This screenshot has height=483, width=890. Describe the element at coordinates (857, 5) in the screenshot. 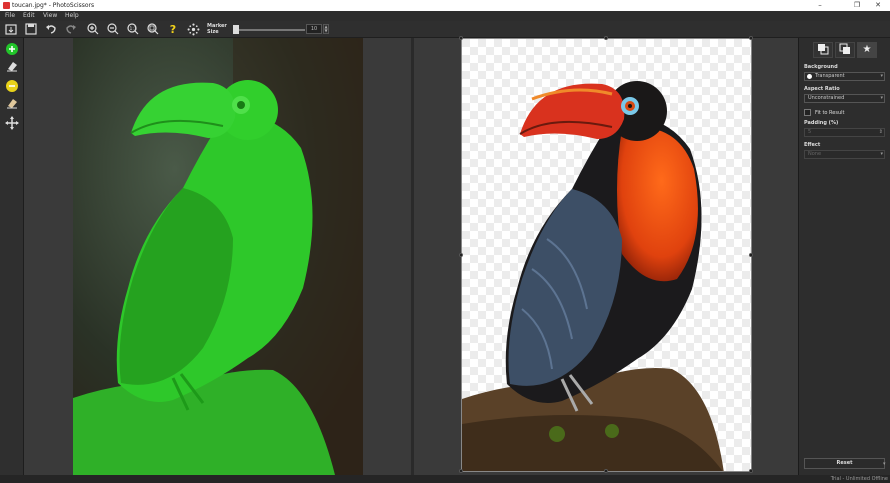

I see `maximize-button: ❐` at that location.